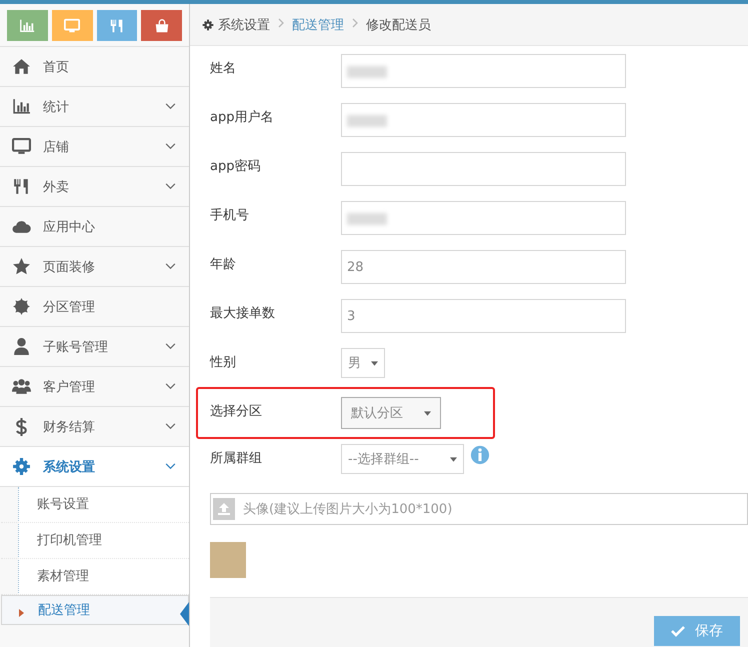 Image resolution: width=748 pixels, height=647 pixels. I want to click on sidebar-item: 分区管理, so click(94, 307).